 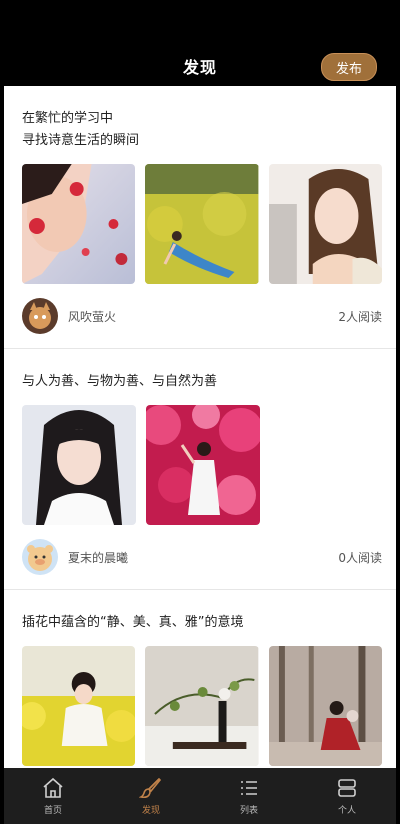 I want to click on read-count: 0人阅读, so click(x=360, y=557).